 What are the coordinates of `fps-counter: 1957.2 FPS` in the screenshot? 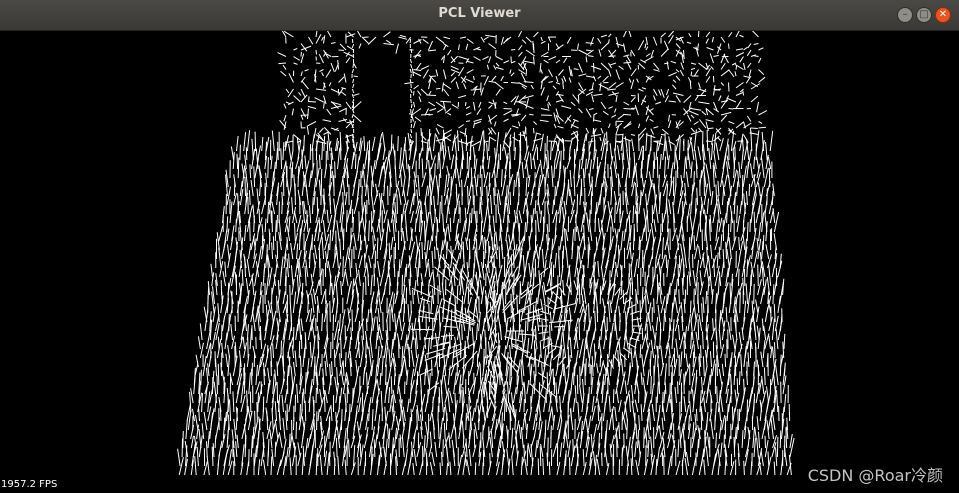 It's located at (29, 484).